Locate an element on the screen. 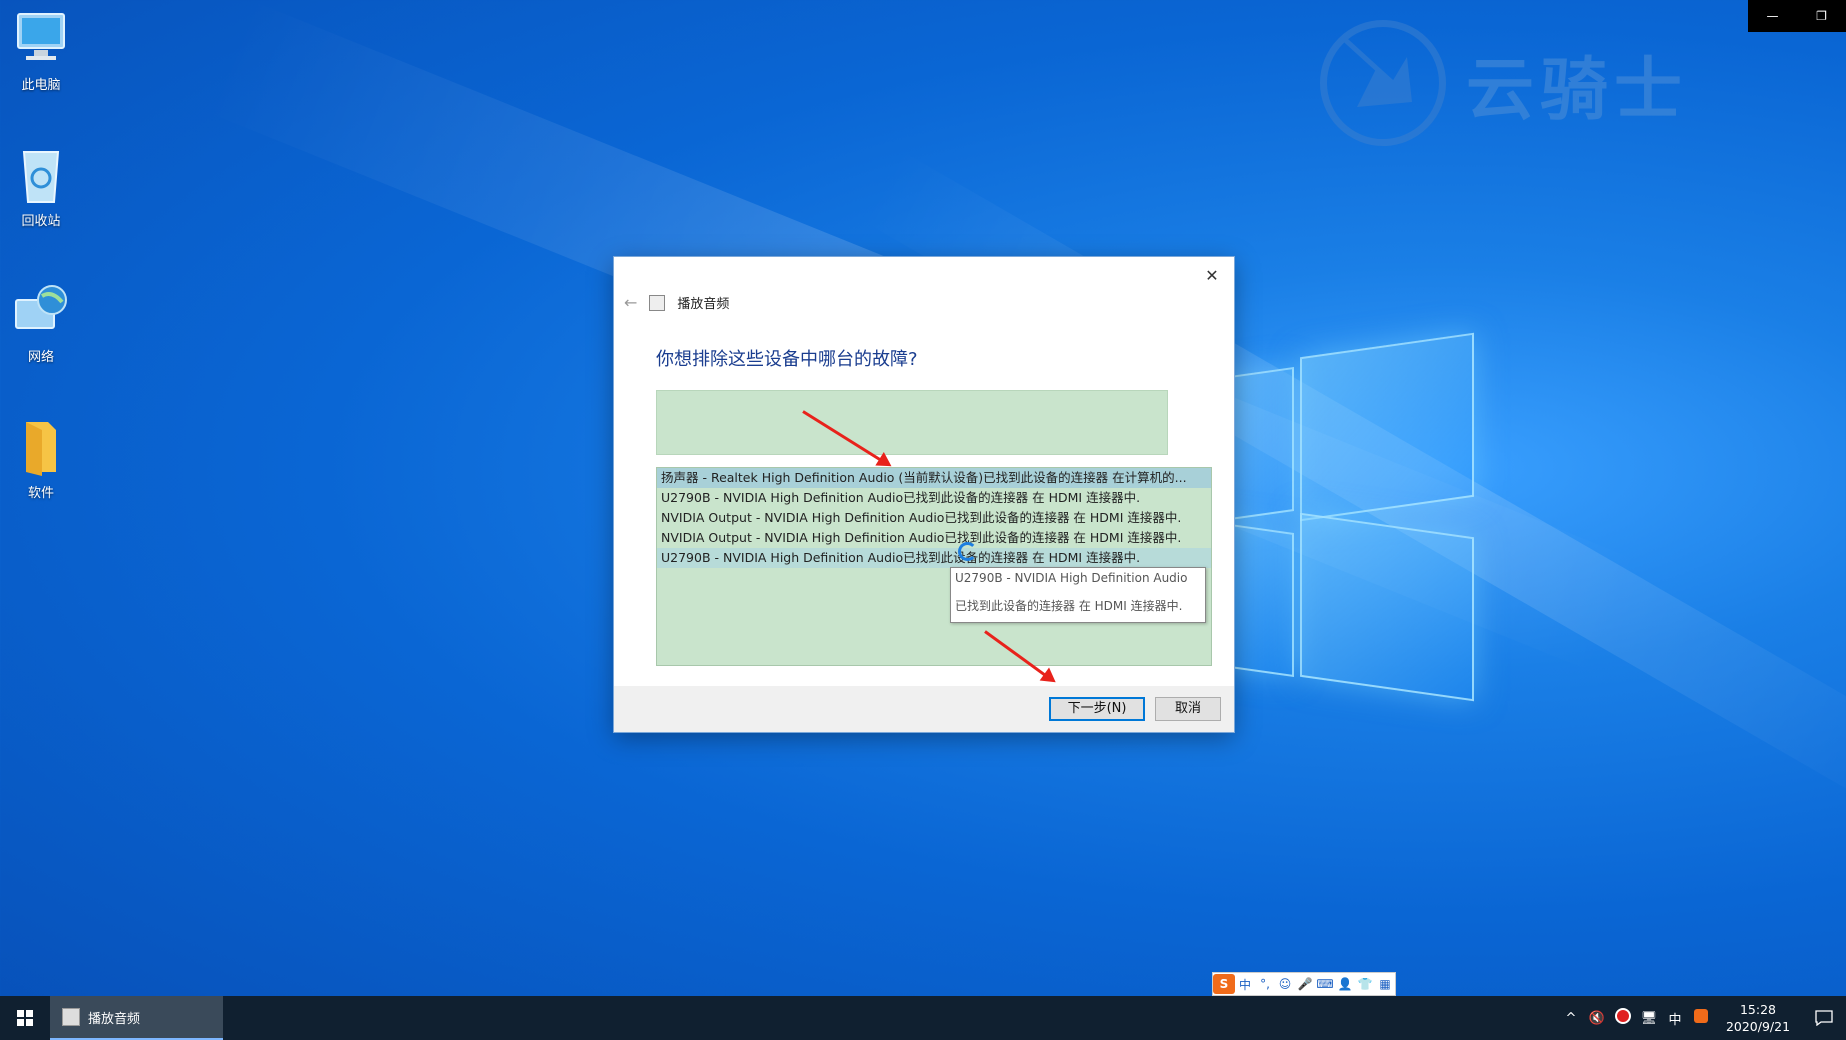 This screenshot has height=1040, width=1846. ime-toolbar: S 中 °, ☺ 🎤 ⌨ 👤 👕 ▦ is located at coordinates (1304, 984).